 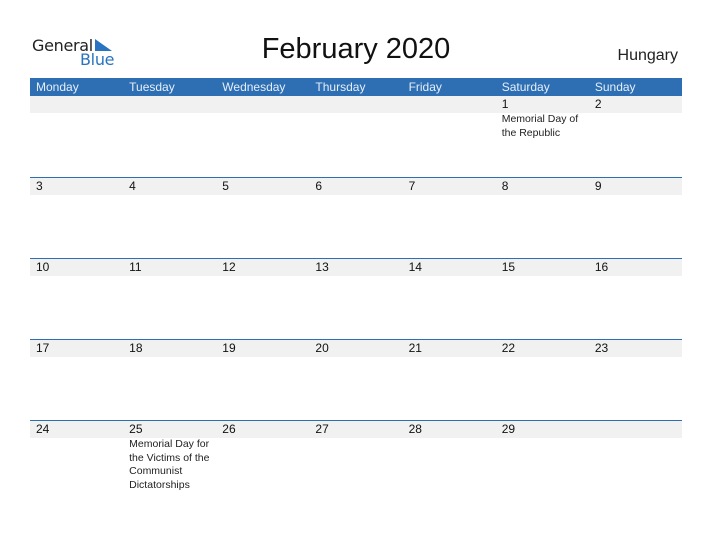 What do you see at coordinates (76, 218) in the screenshot?
I see `day-cell: 3` at bounding box center [76, 218].